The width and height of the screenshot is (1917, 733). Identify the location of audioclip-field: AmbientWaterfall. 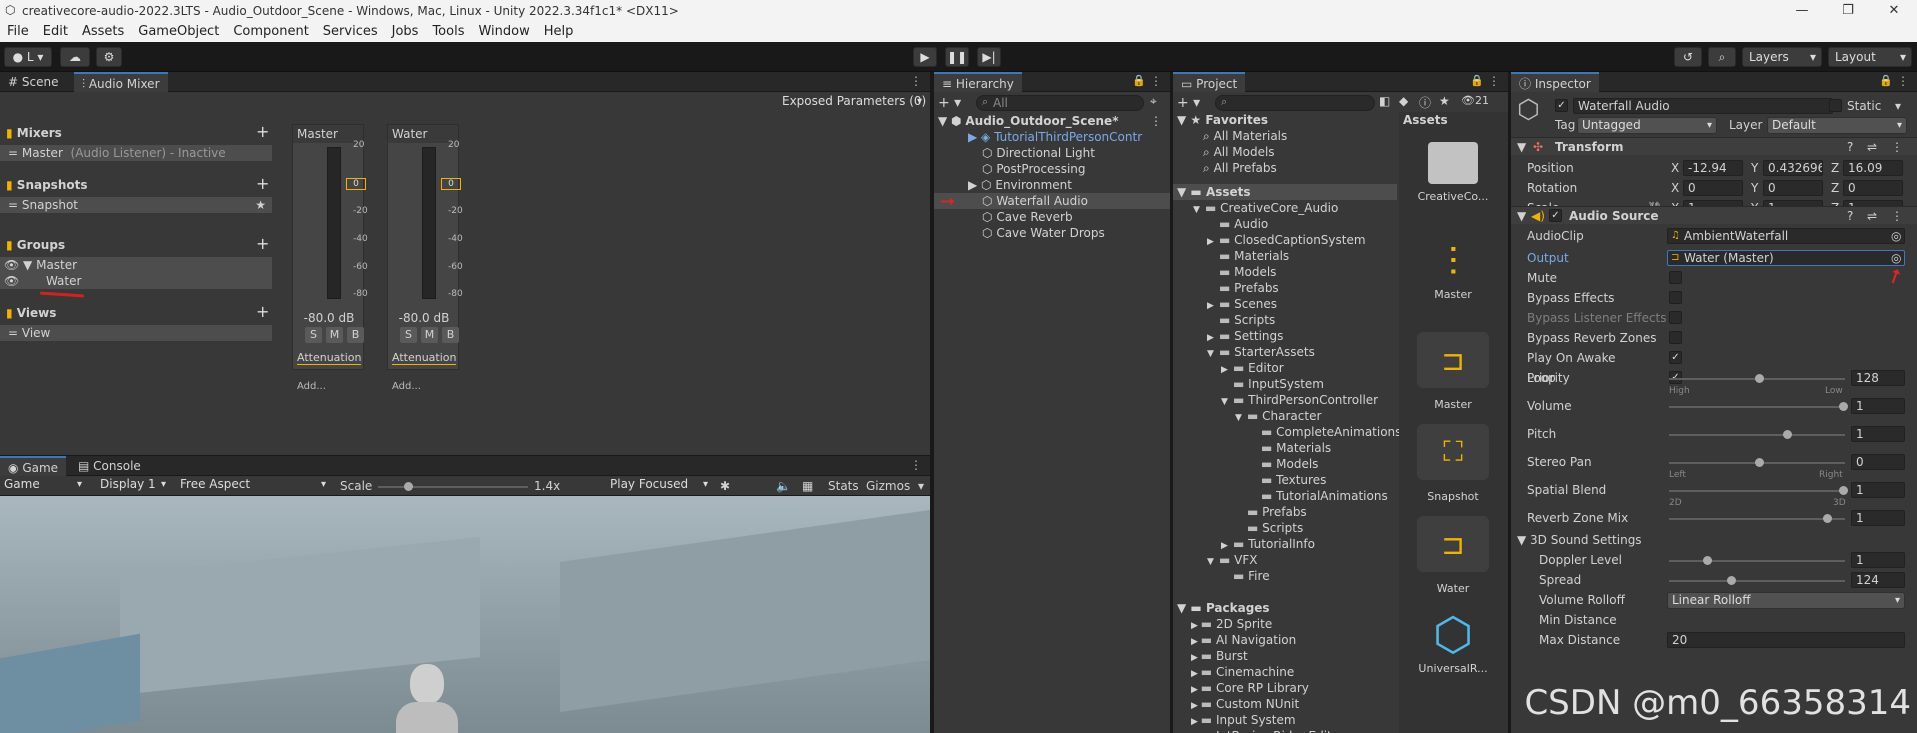
(1786, 236).